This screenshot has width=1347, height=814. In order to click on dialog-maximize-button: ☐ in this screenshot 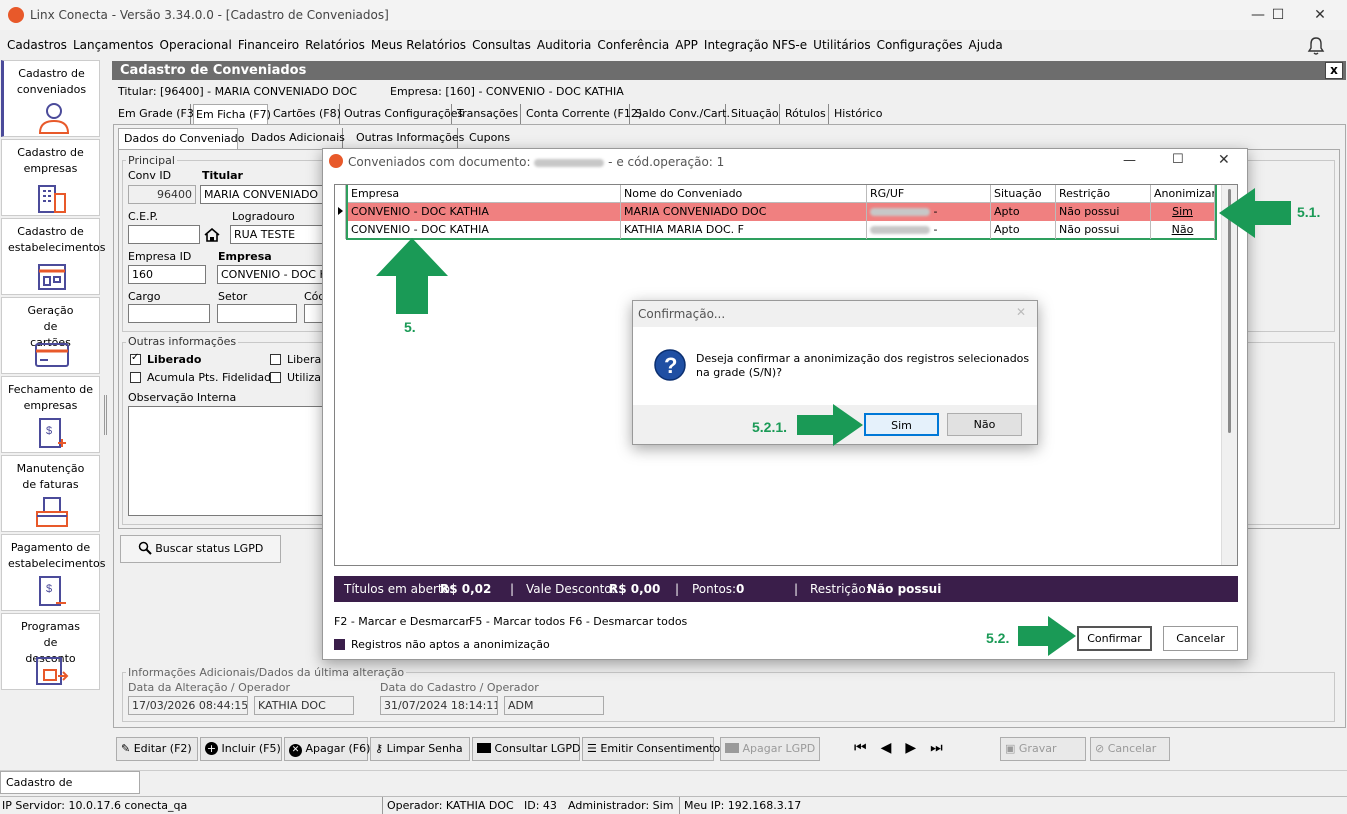, I will do `click(1178, 159)`.